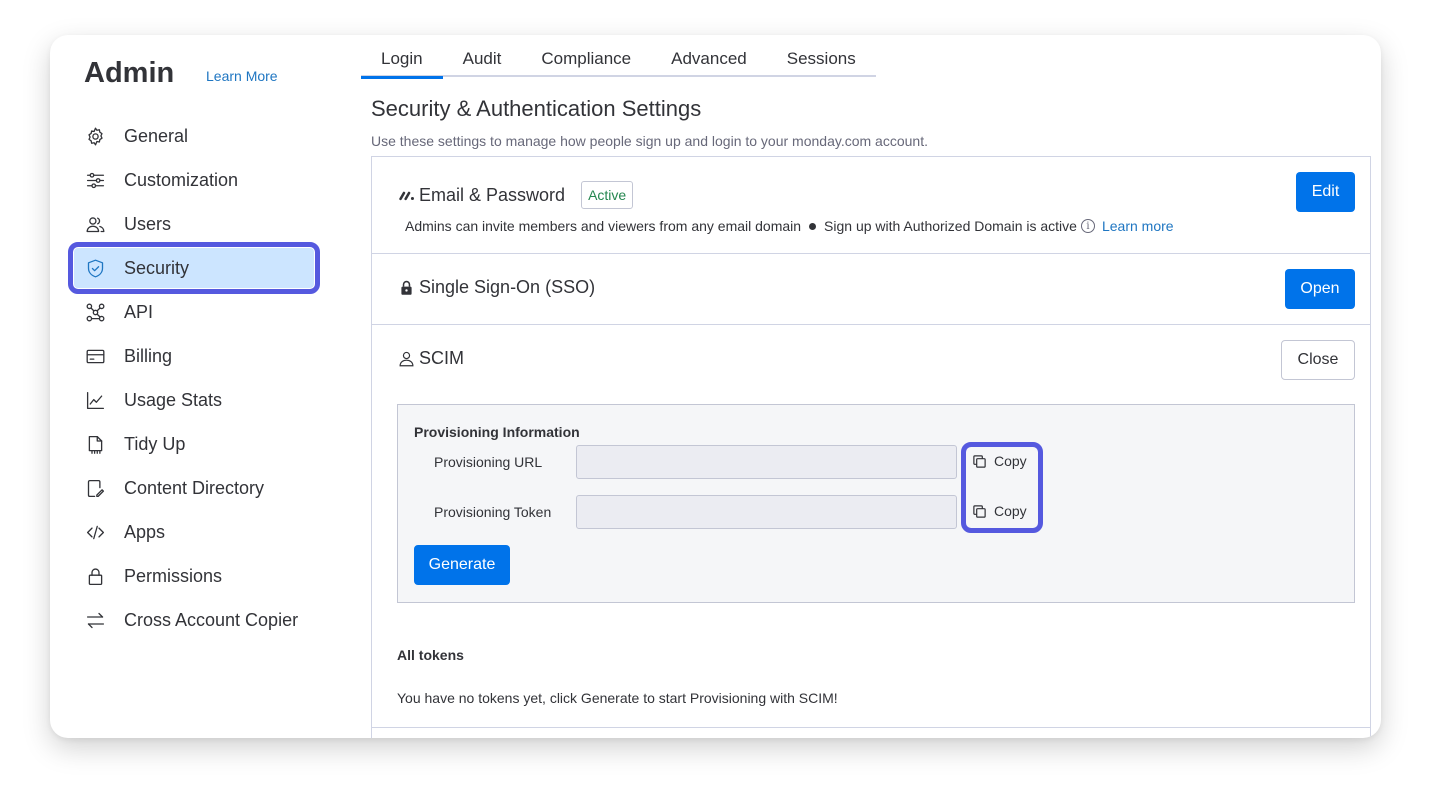 This screenshot has width=1431, height=803. I want to click on sidebar-item-permissions: Permissions, so click(194, 576).